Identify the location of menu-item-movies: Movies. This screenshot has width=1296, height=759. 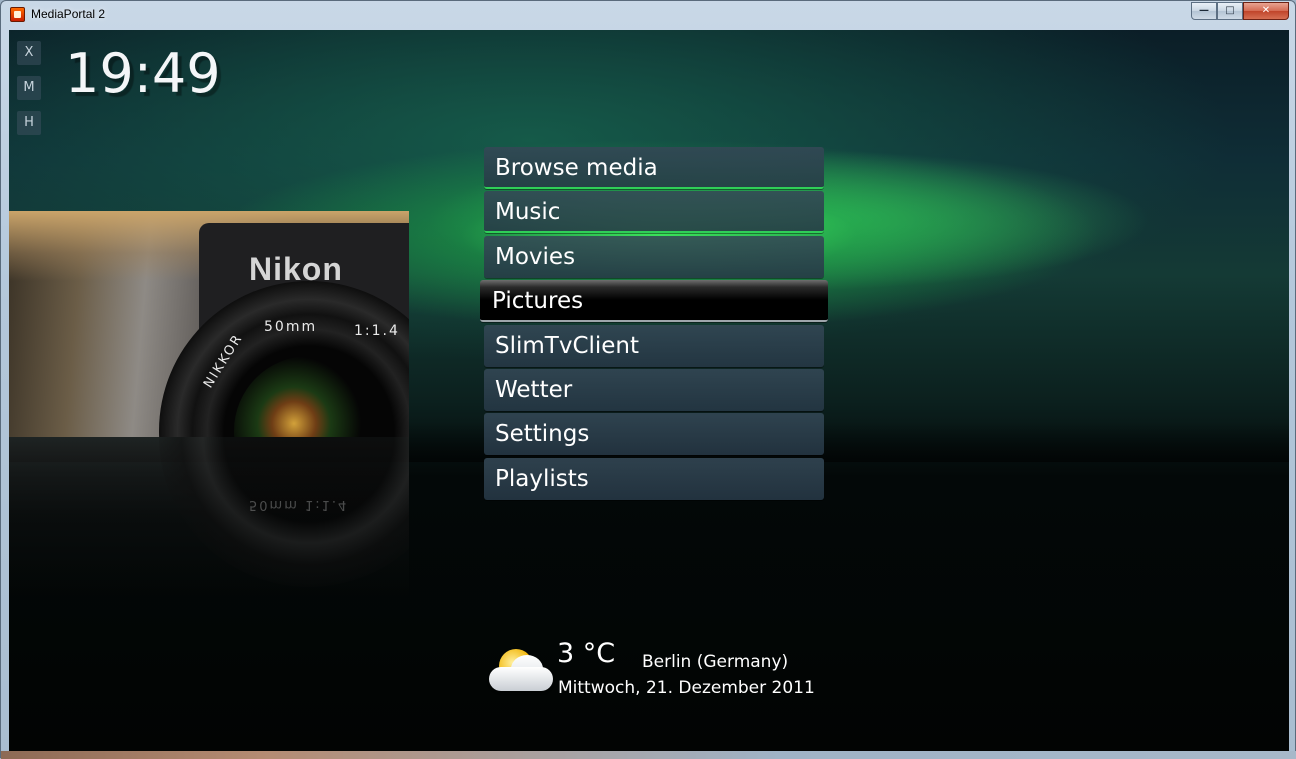
(654, 256).